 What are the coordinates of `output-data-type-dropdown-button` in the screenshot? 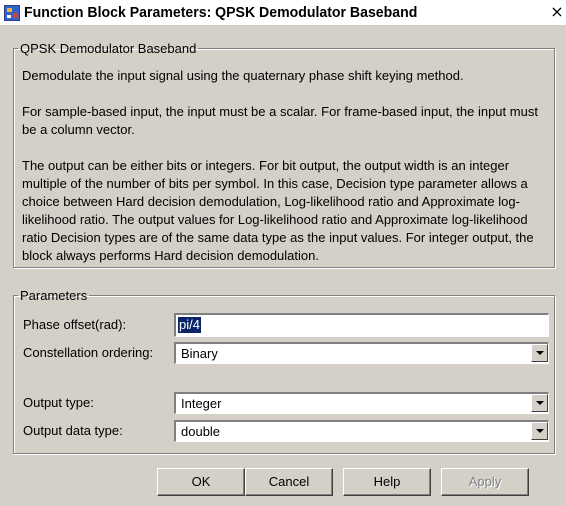 It's located at (539, 431).